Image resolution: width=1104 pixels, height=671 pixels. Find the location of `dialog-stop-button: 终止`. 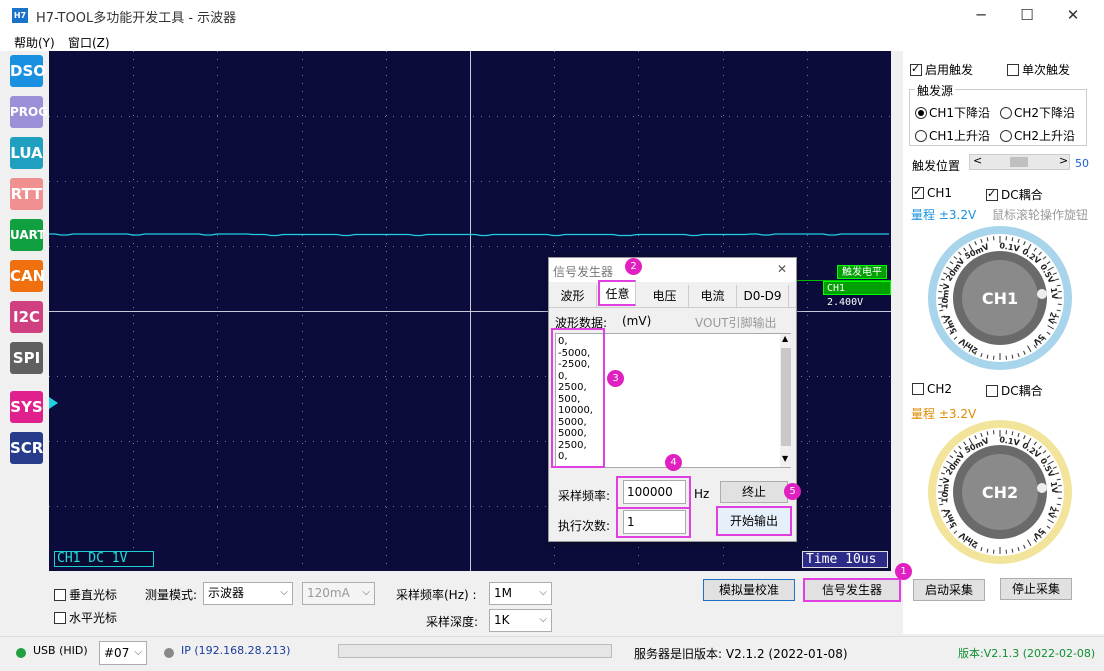

dialog-stop-button: 终止 is located at coordinates (754, 492).